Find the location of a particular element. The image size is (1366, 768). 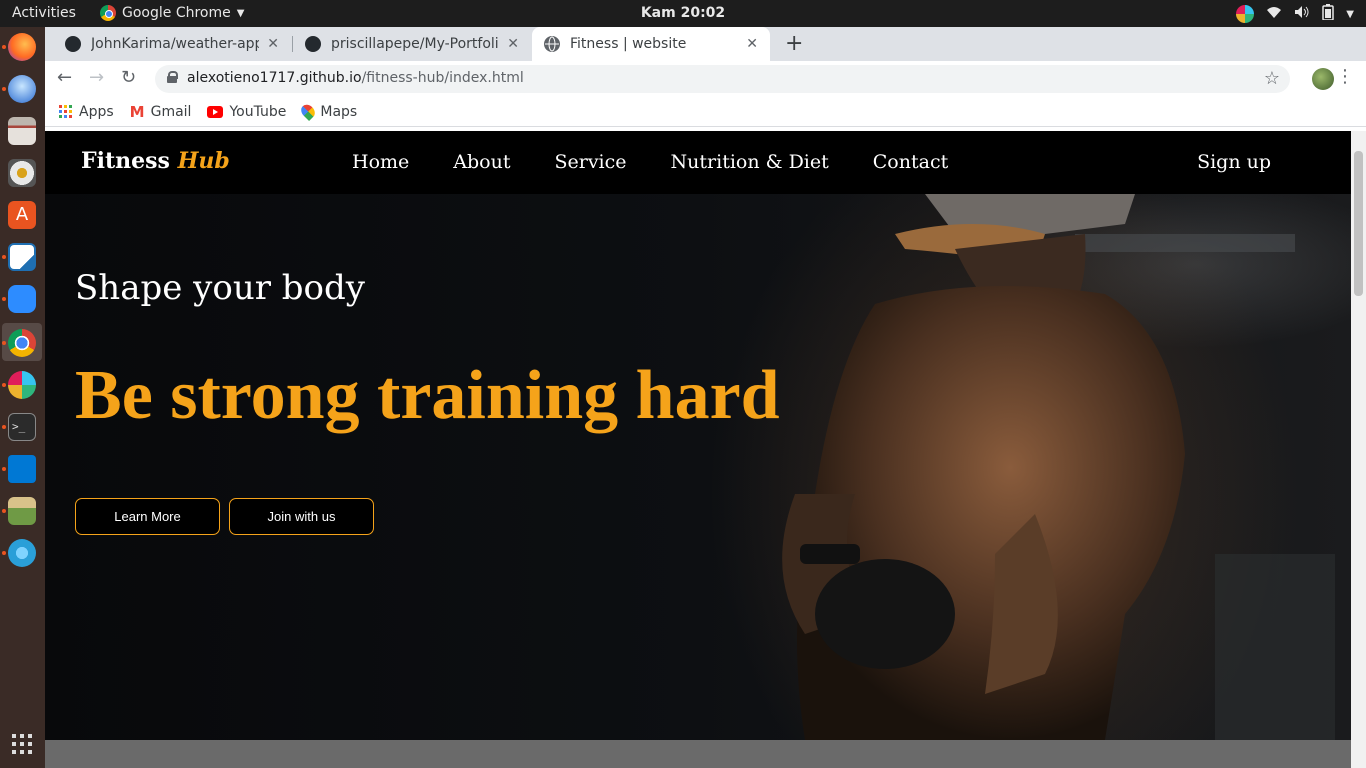

chrome-icon is located at coordinates (108, 13).